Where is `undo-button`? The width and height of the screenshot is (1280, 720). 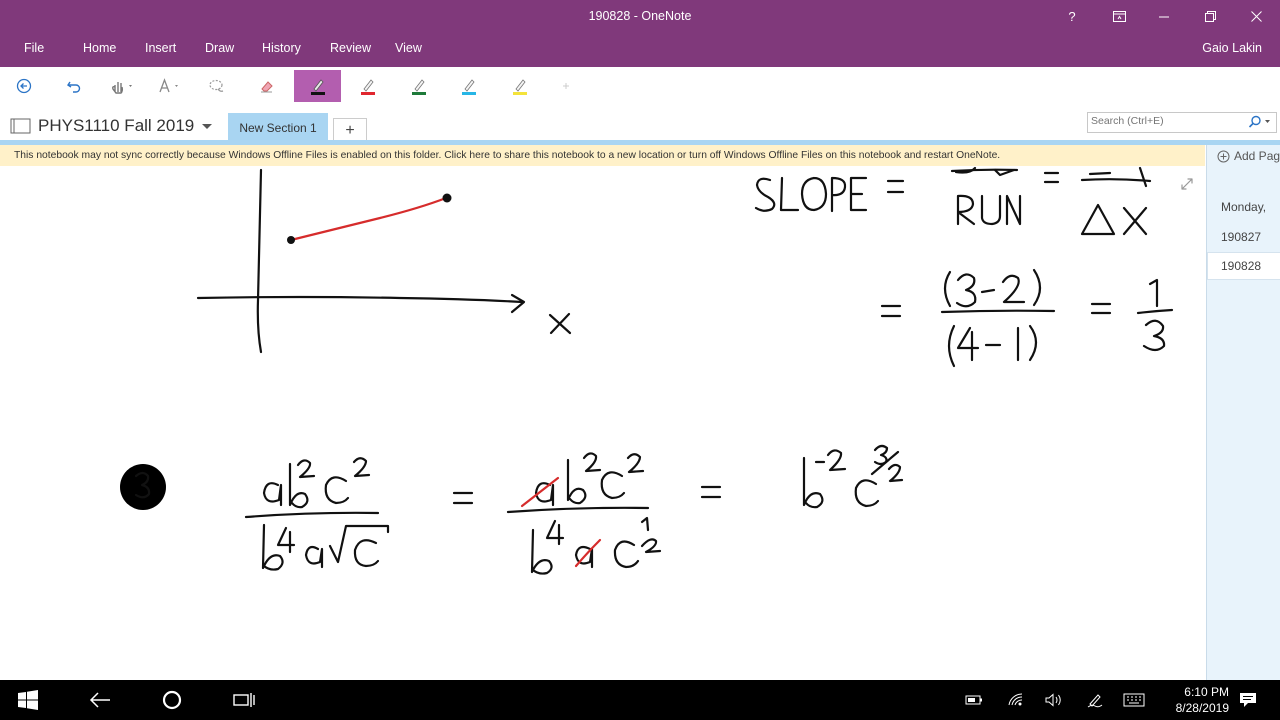 undo-button is located at coordinates (74, 86).